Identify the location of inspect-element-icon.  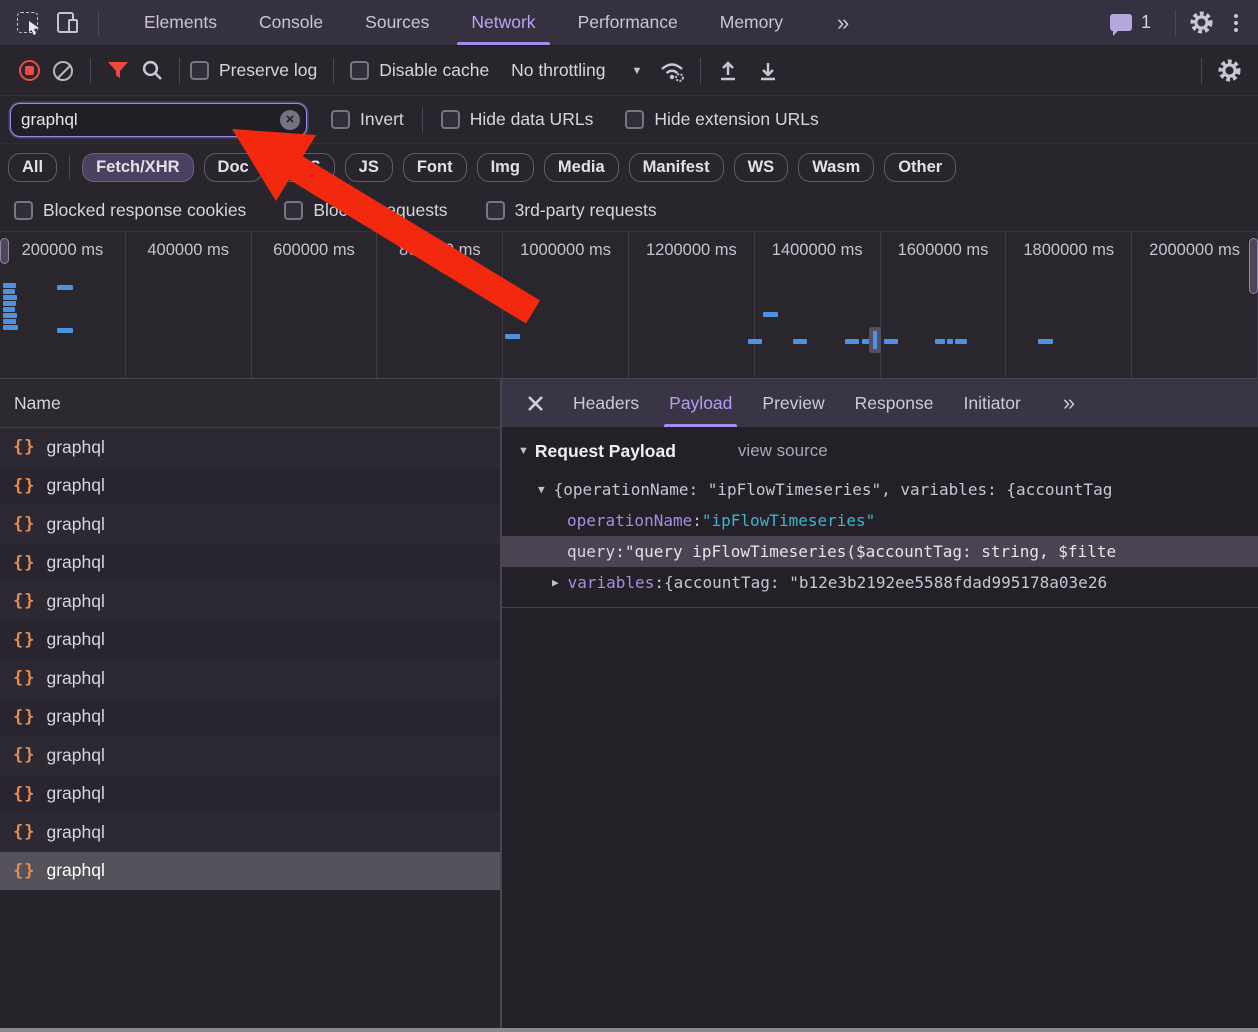
(27, 23).